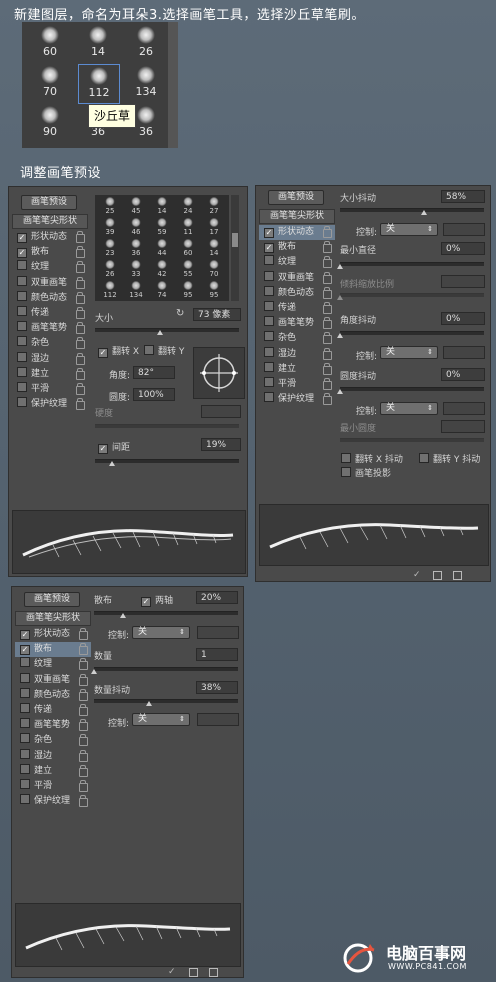 The image size is (496, 982). Describe the element at coordinates (214, 248) in the screenshot. I see `brush-tip-thumb: 14` at that location.